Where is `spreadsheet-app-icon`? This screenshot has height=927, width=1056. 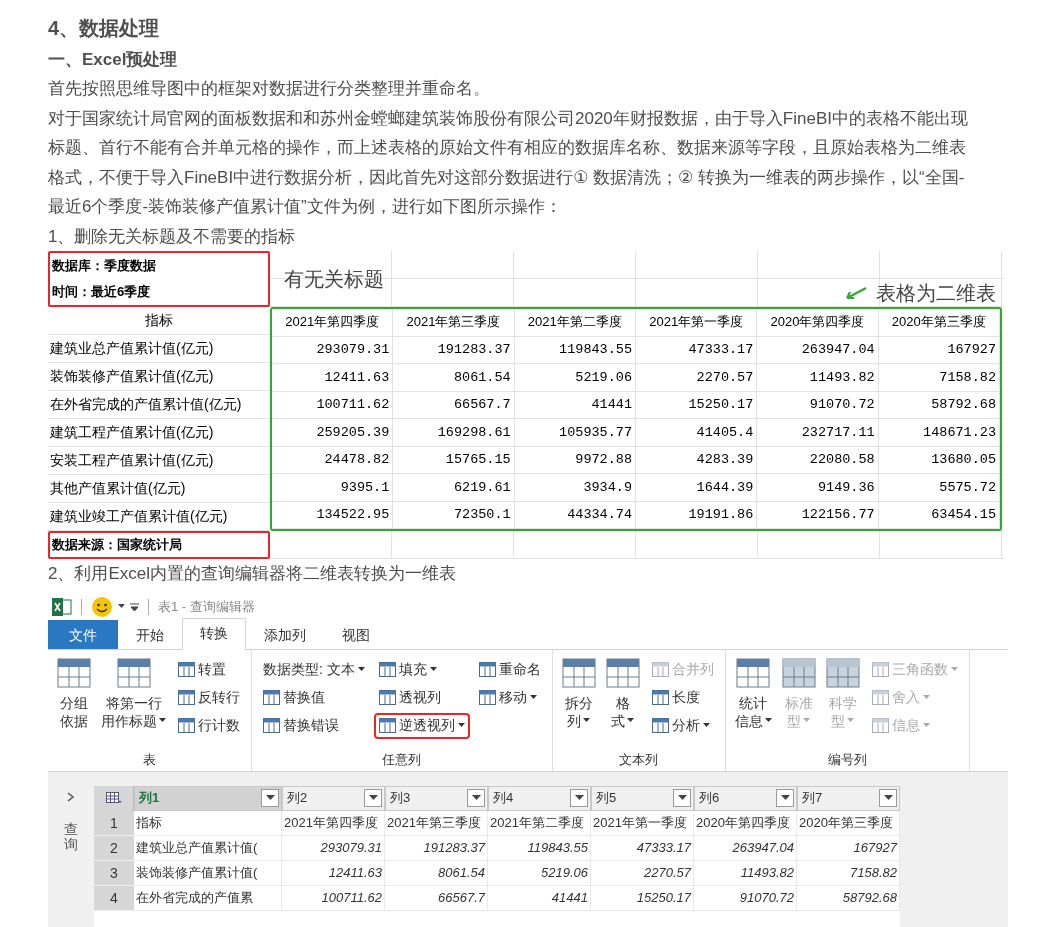
spreadsheet-app-icon is located at coordinates (62, 606).